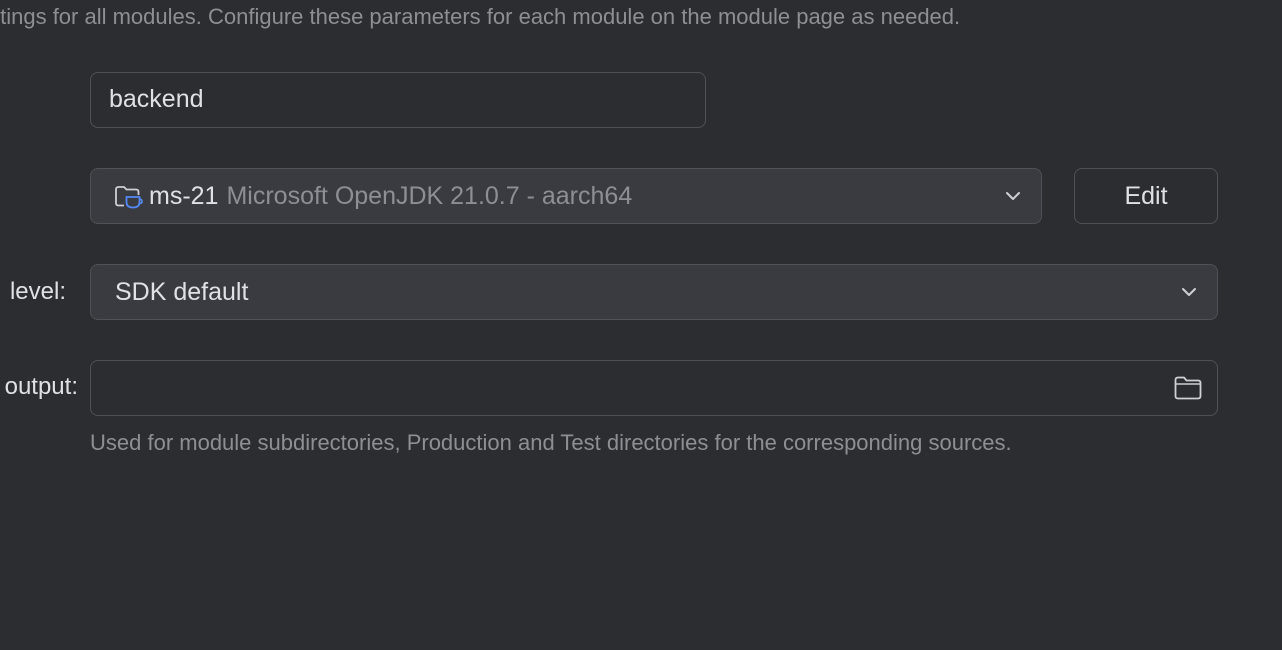 The width and height of the screenshot is (1282, 650). I want to click on folder-icon, so click(1188, 388).